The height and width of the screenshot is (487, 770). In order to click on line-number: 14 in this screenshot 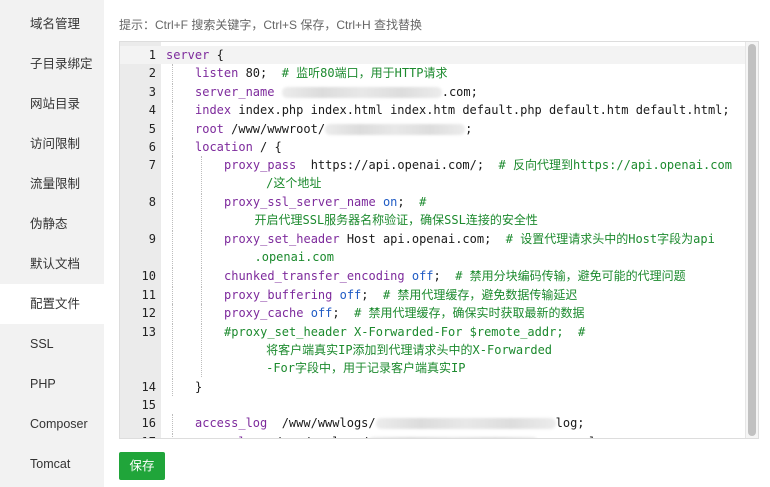, I will do `click(148, 386)`.